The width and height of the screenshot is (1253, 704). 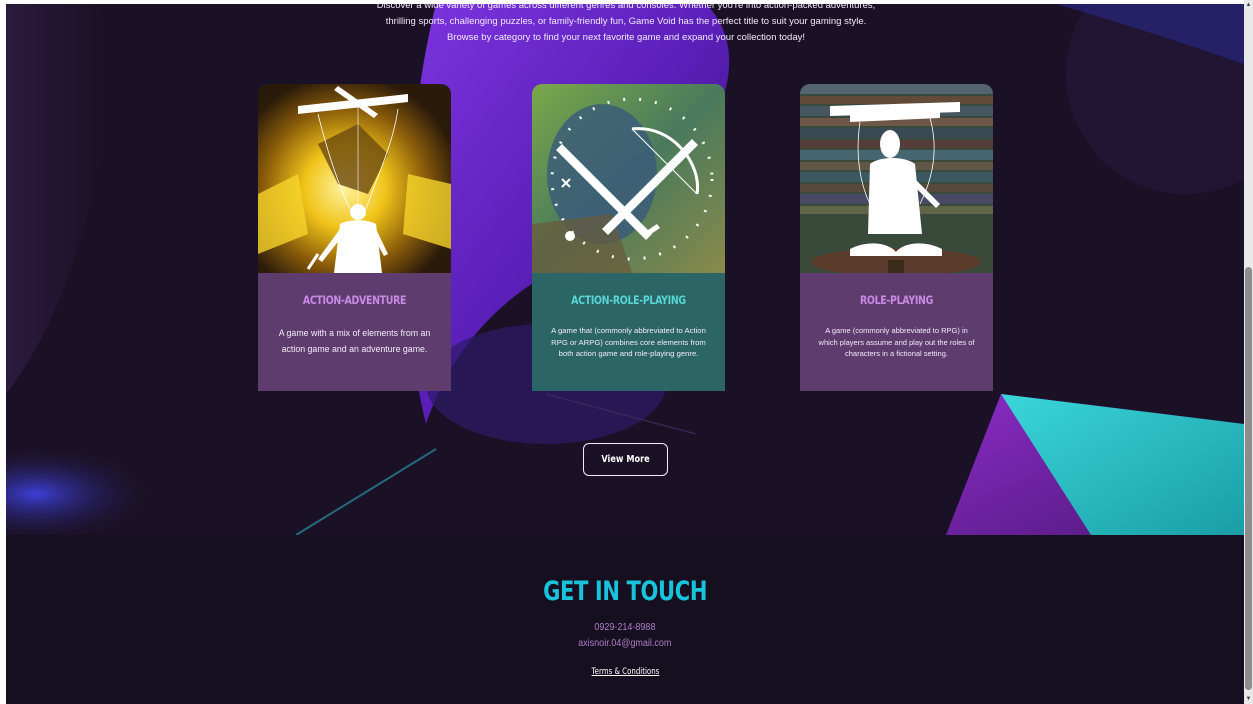 I want to click on crossbow-sword-icon, so click(x=628, y=178).